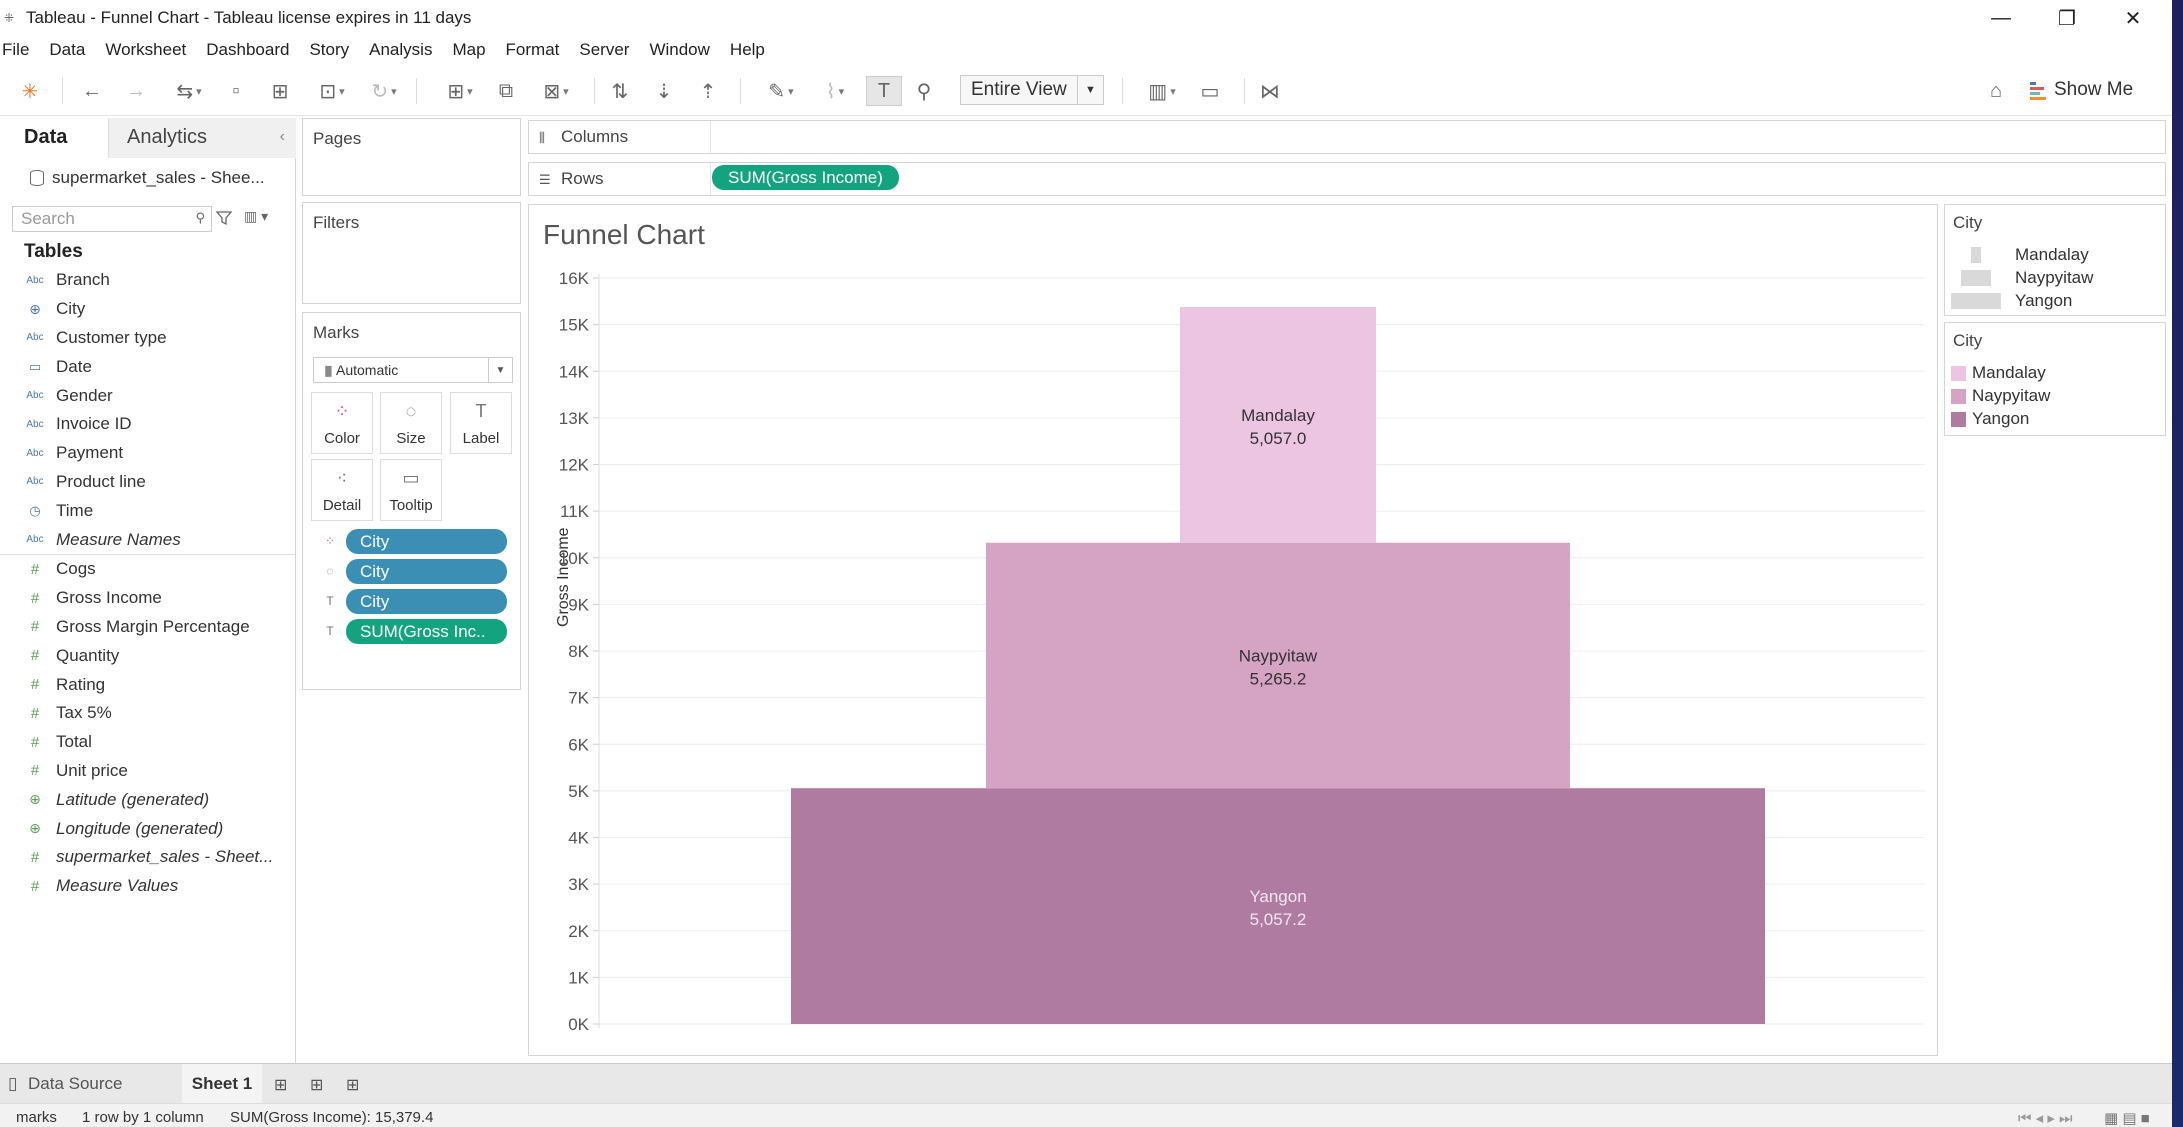  I want to click on swap-rows-columns-icon: ⇅, so click(620, 91).